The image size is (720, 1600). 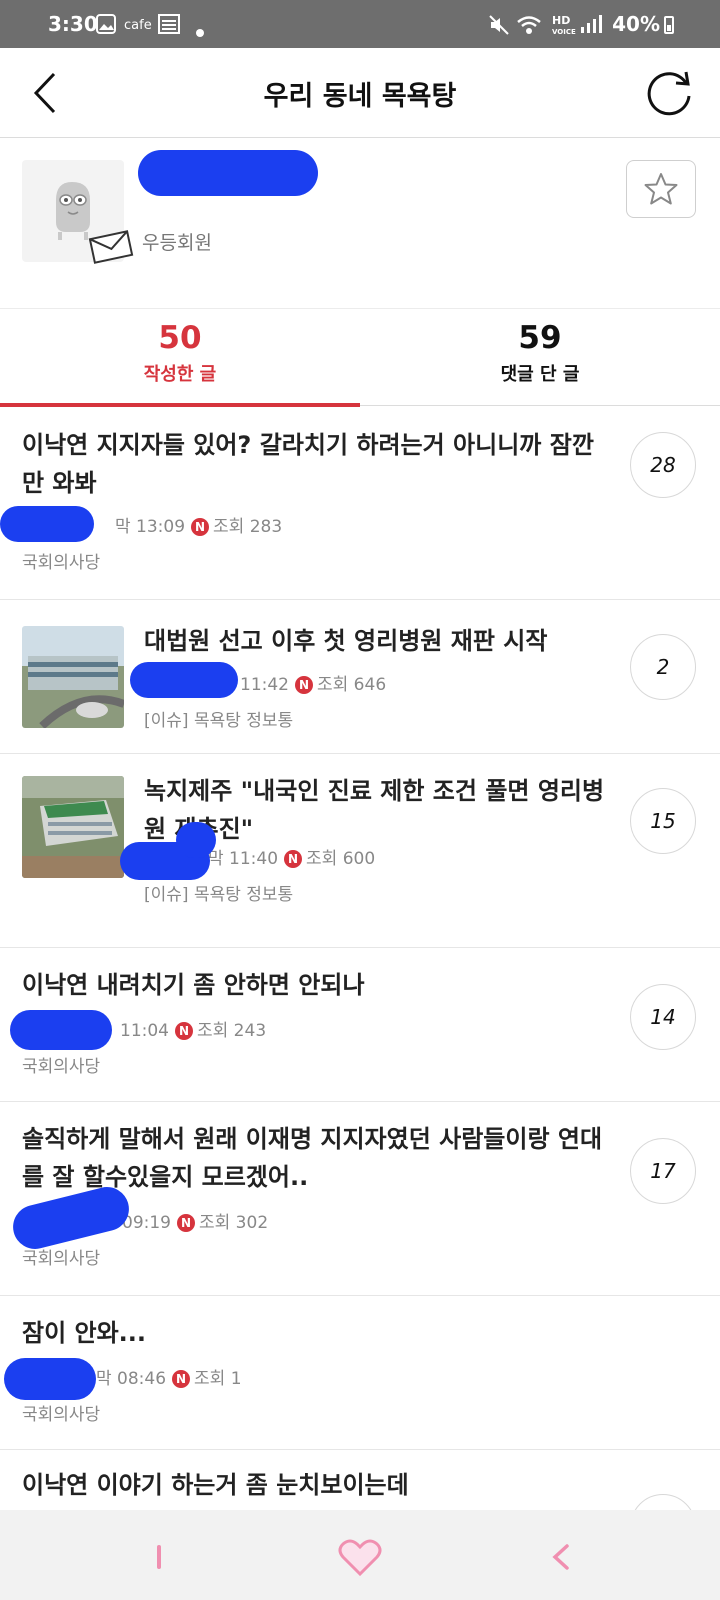 What do you see at coordinates (540, 338) in the screenshot?
I see `commented-posts-count: 59` at bounding box center [540, 338].